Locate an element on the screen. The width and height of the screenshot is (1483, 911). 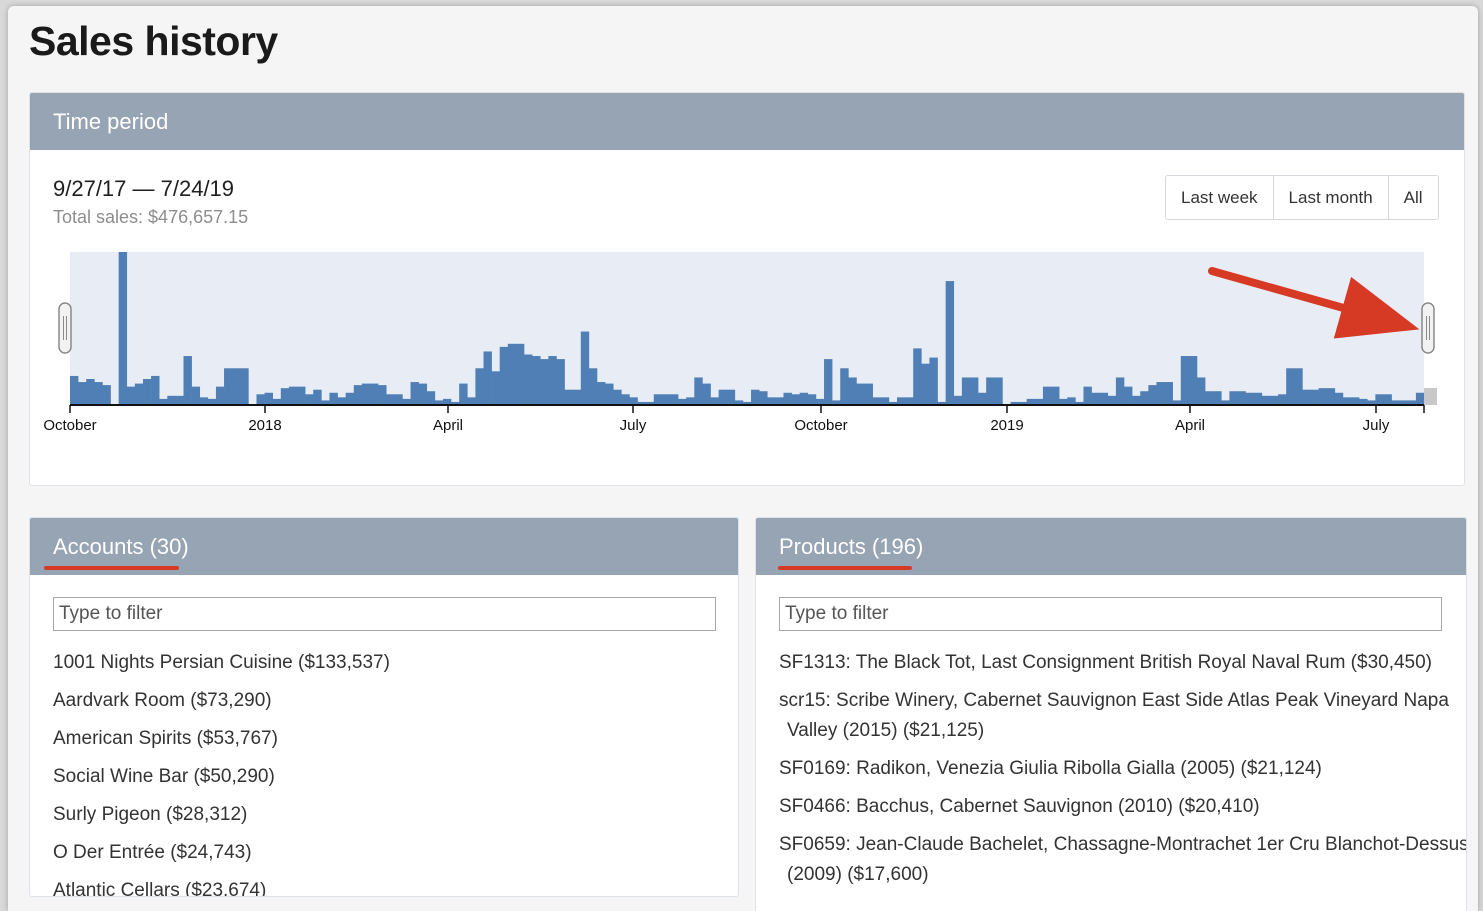
account-item: 1001 Nights Persian Cuisine ($133,537) is located at coordinates (388, 663).